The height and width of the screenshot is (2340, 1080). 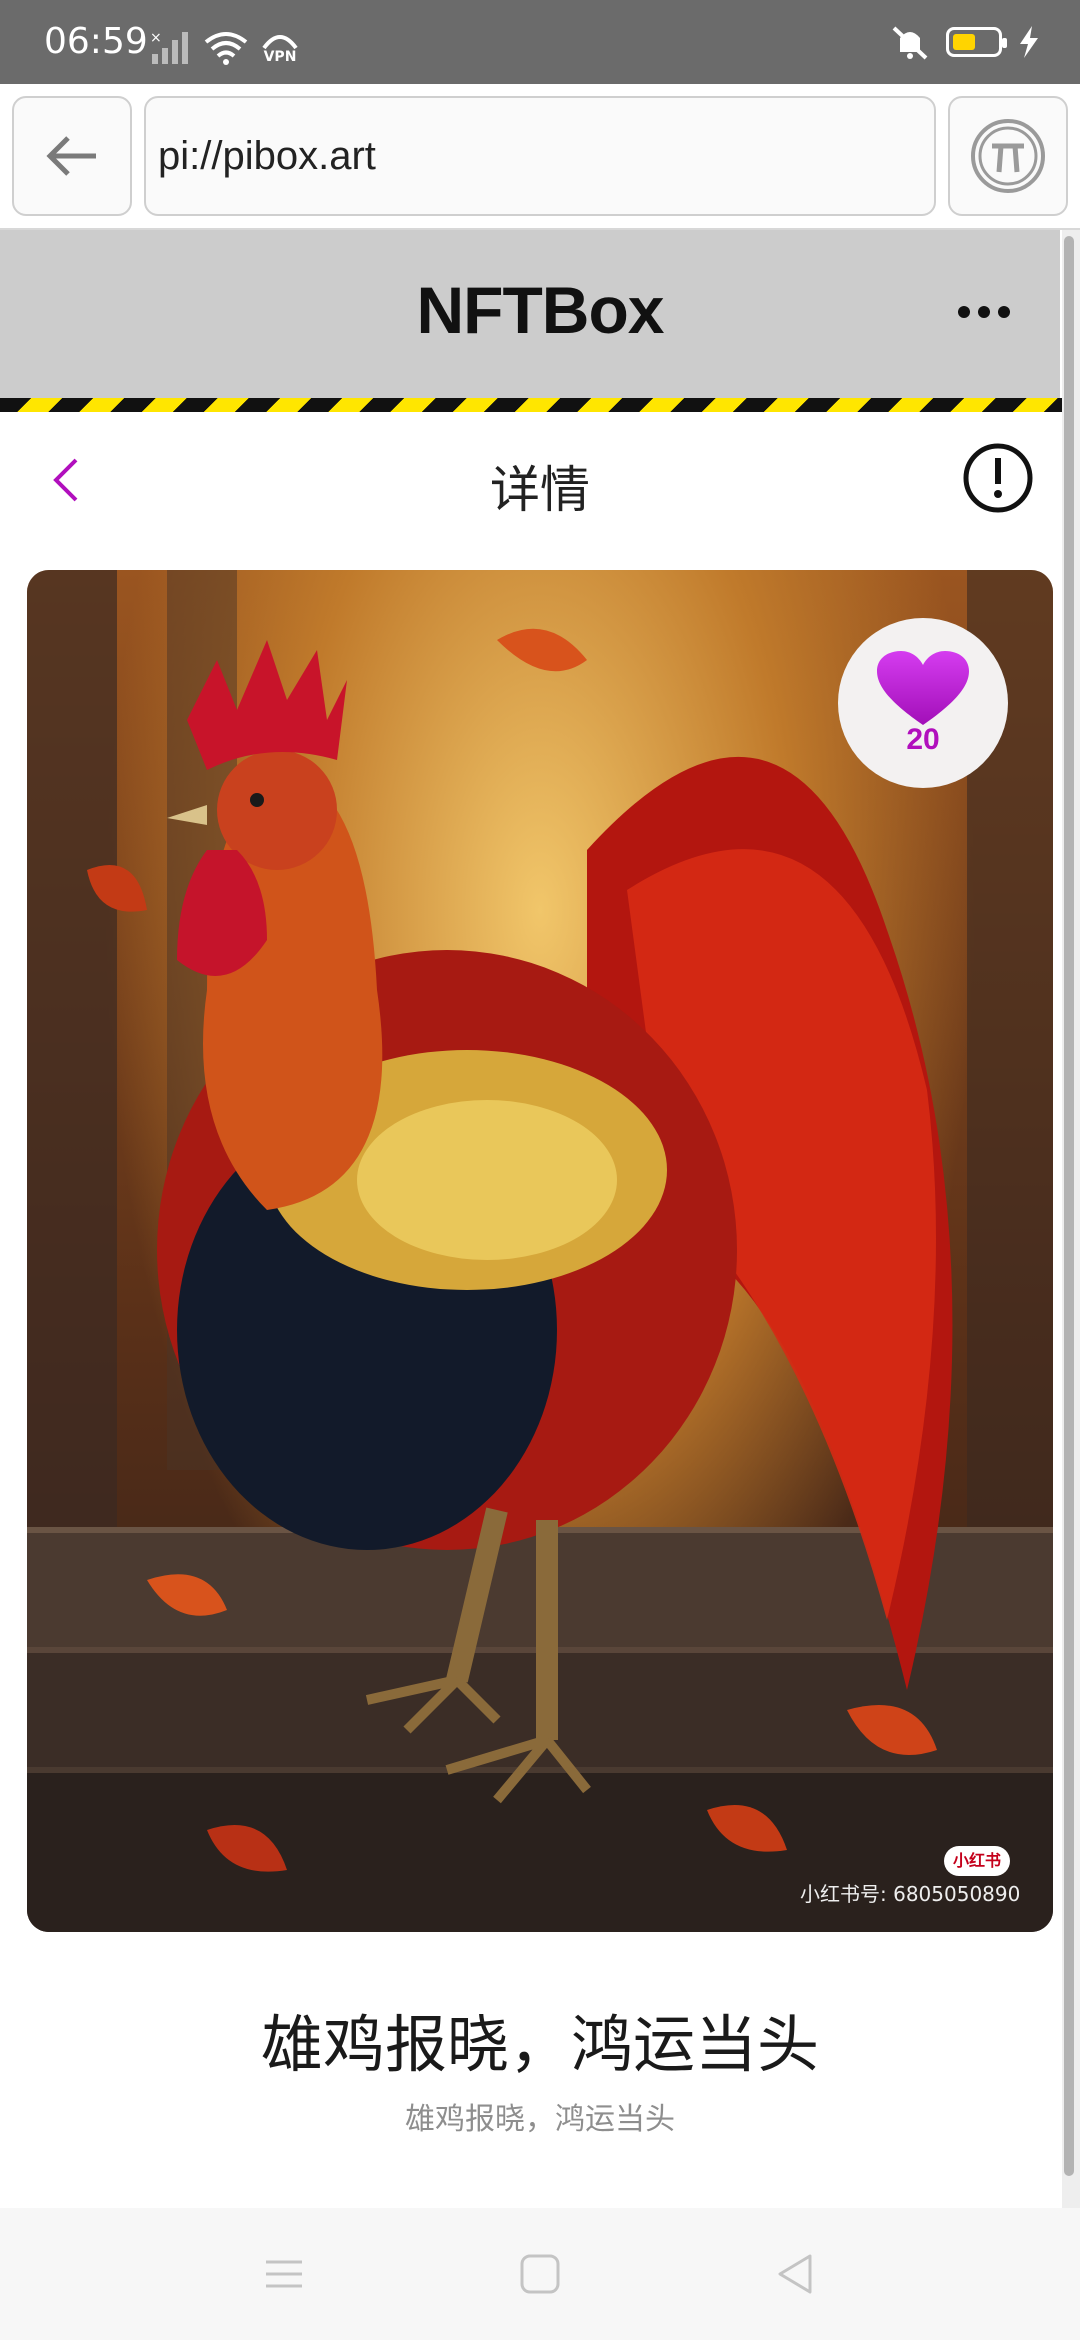 I want to click on battery-icon, so click(x=976, y=42).